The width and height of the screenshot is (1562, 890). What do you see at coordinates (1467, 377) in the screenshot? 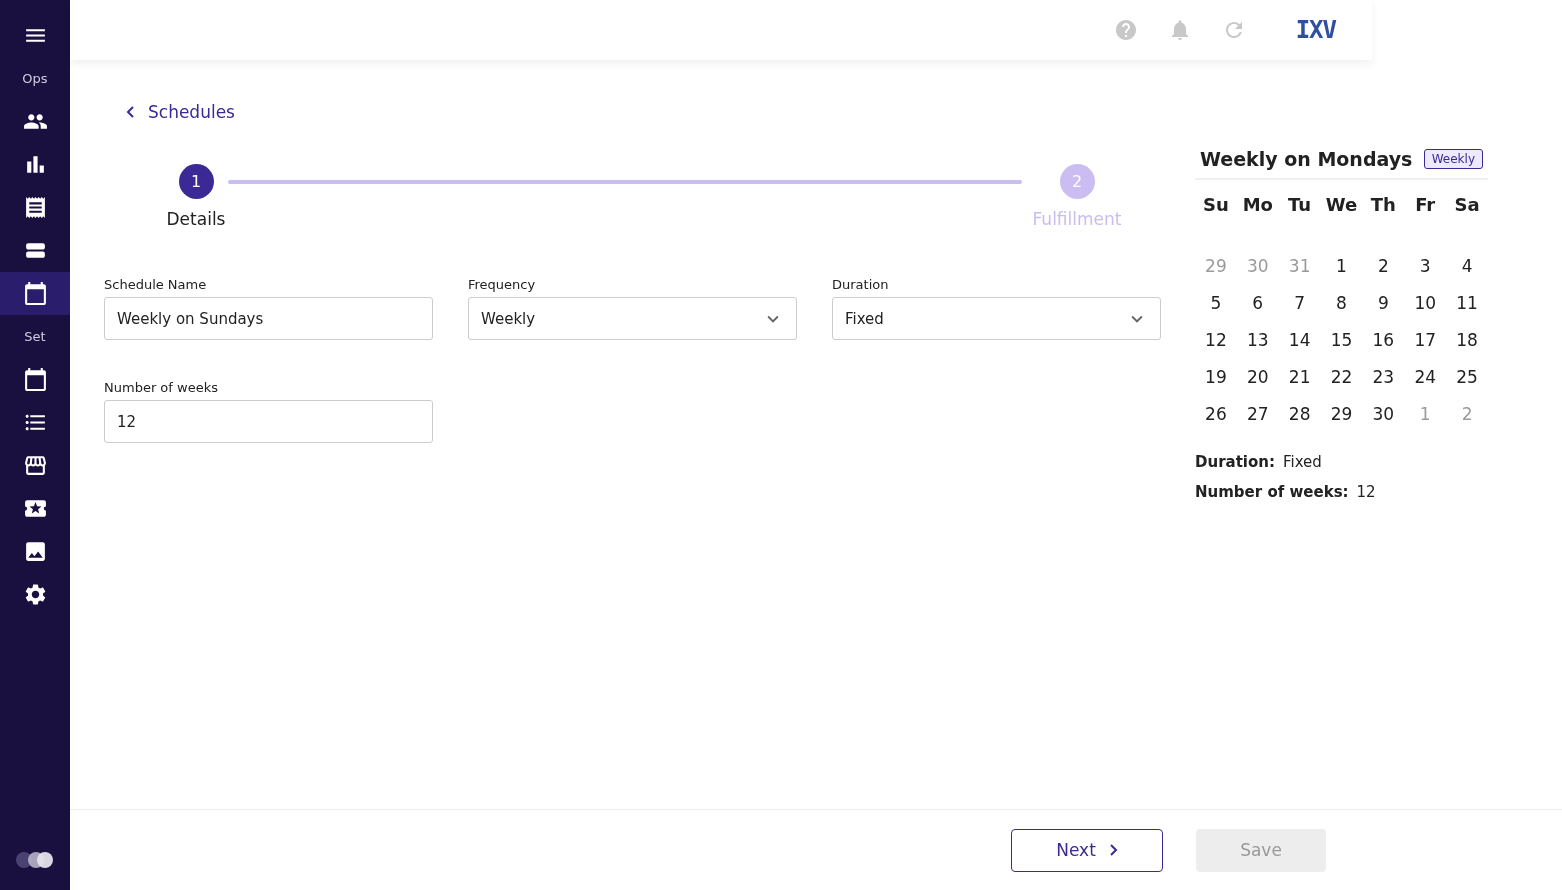
I see `calendar-day: 25` at bounding box center [1467, 377].